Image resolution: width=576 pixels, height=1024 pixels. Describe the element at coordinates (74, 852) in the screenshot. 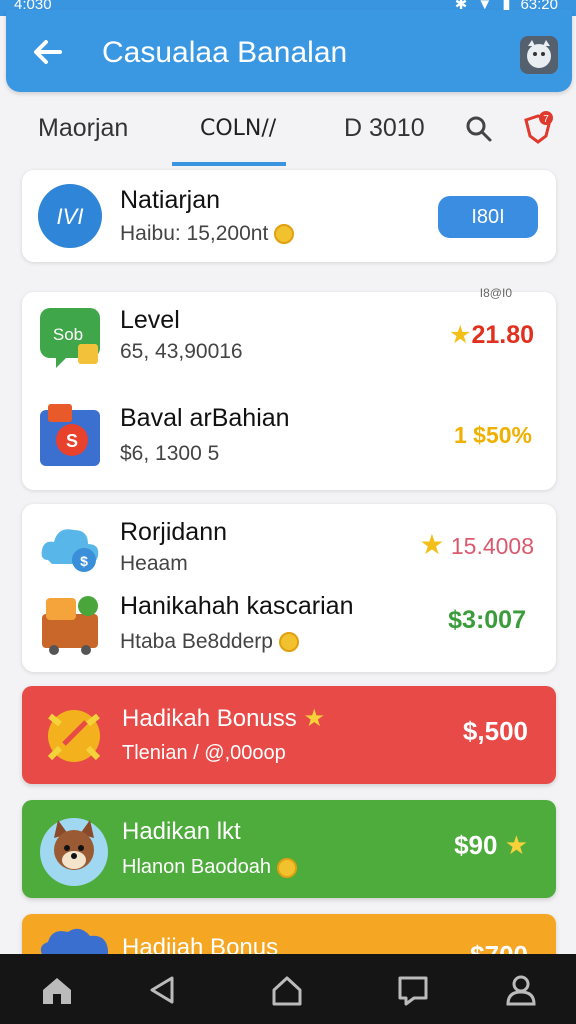

I see `fox-avatar-icon` at that location.